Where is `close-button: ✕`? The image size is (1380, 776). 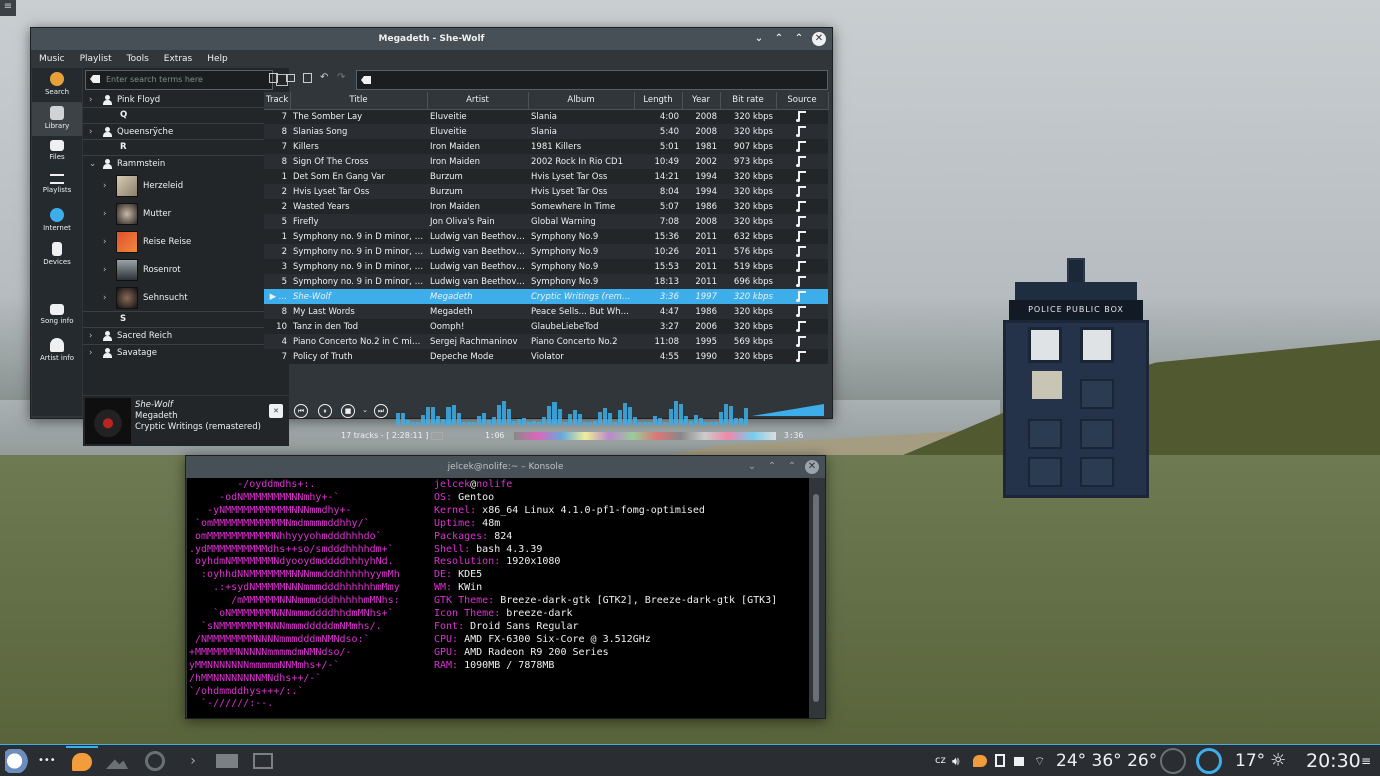
close-button: ✕ is located at coordinates (812, 467).